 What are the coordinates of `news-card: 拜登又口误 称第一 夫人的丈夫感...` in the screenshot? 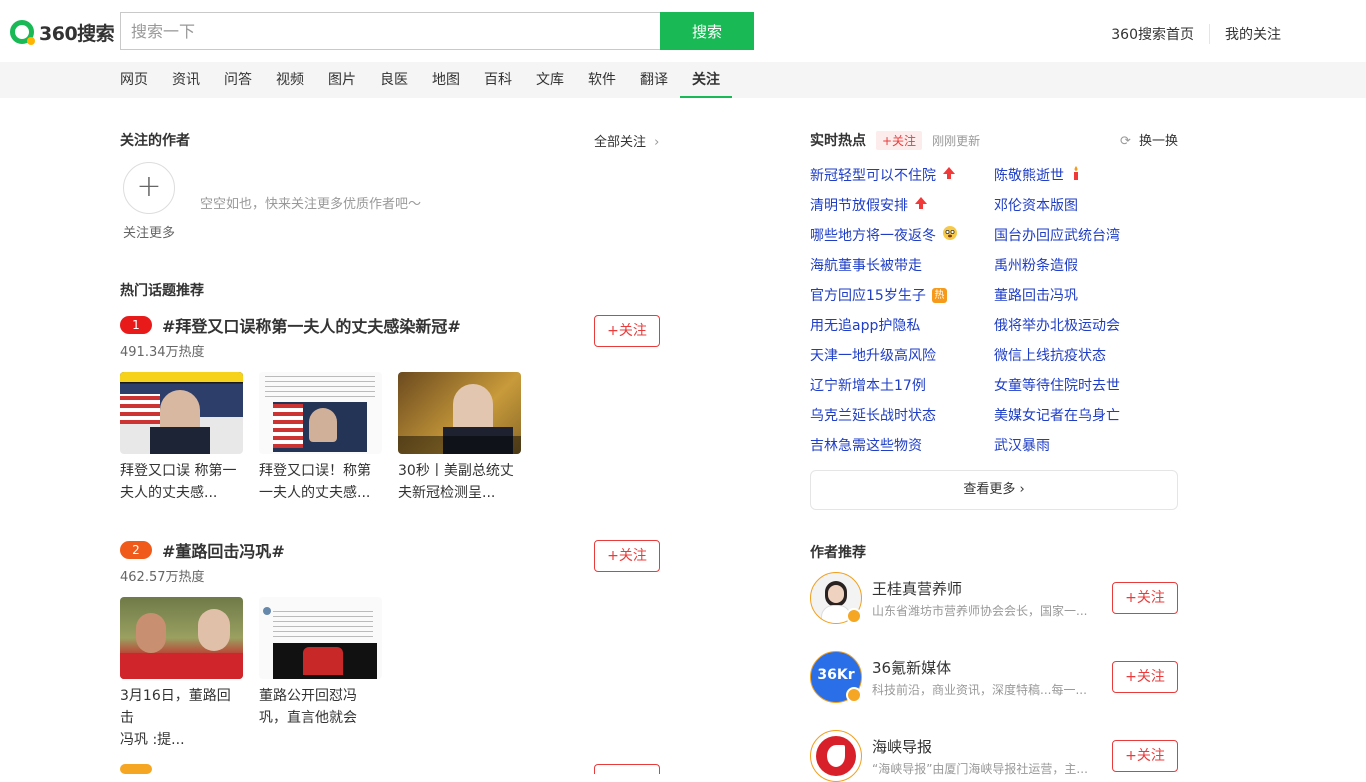 It's located at (181, 438).